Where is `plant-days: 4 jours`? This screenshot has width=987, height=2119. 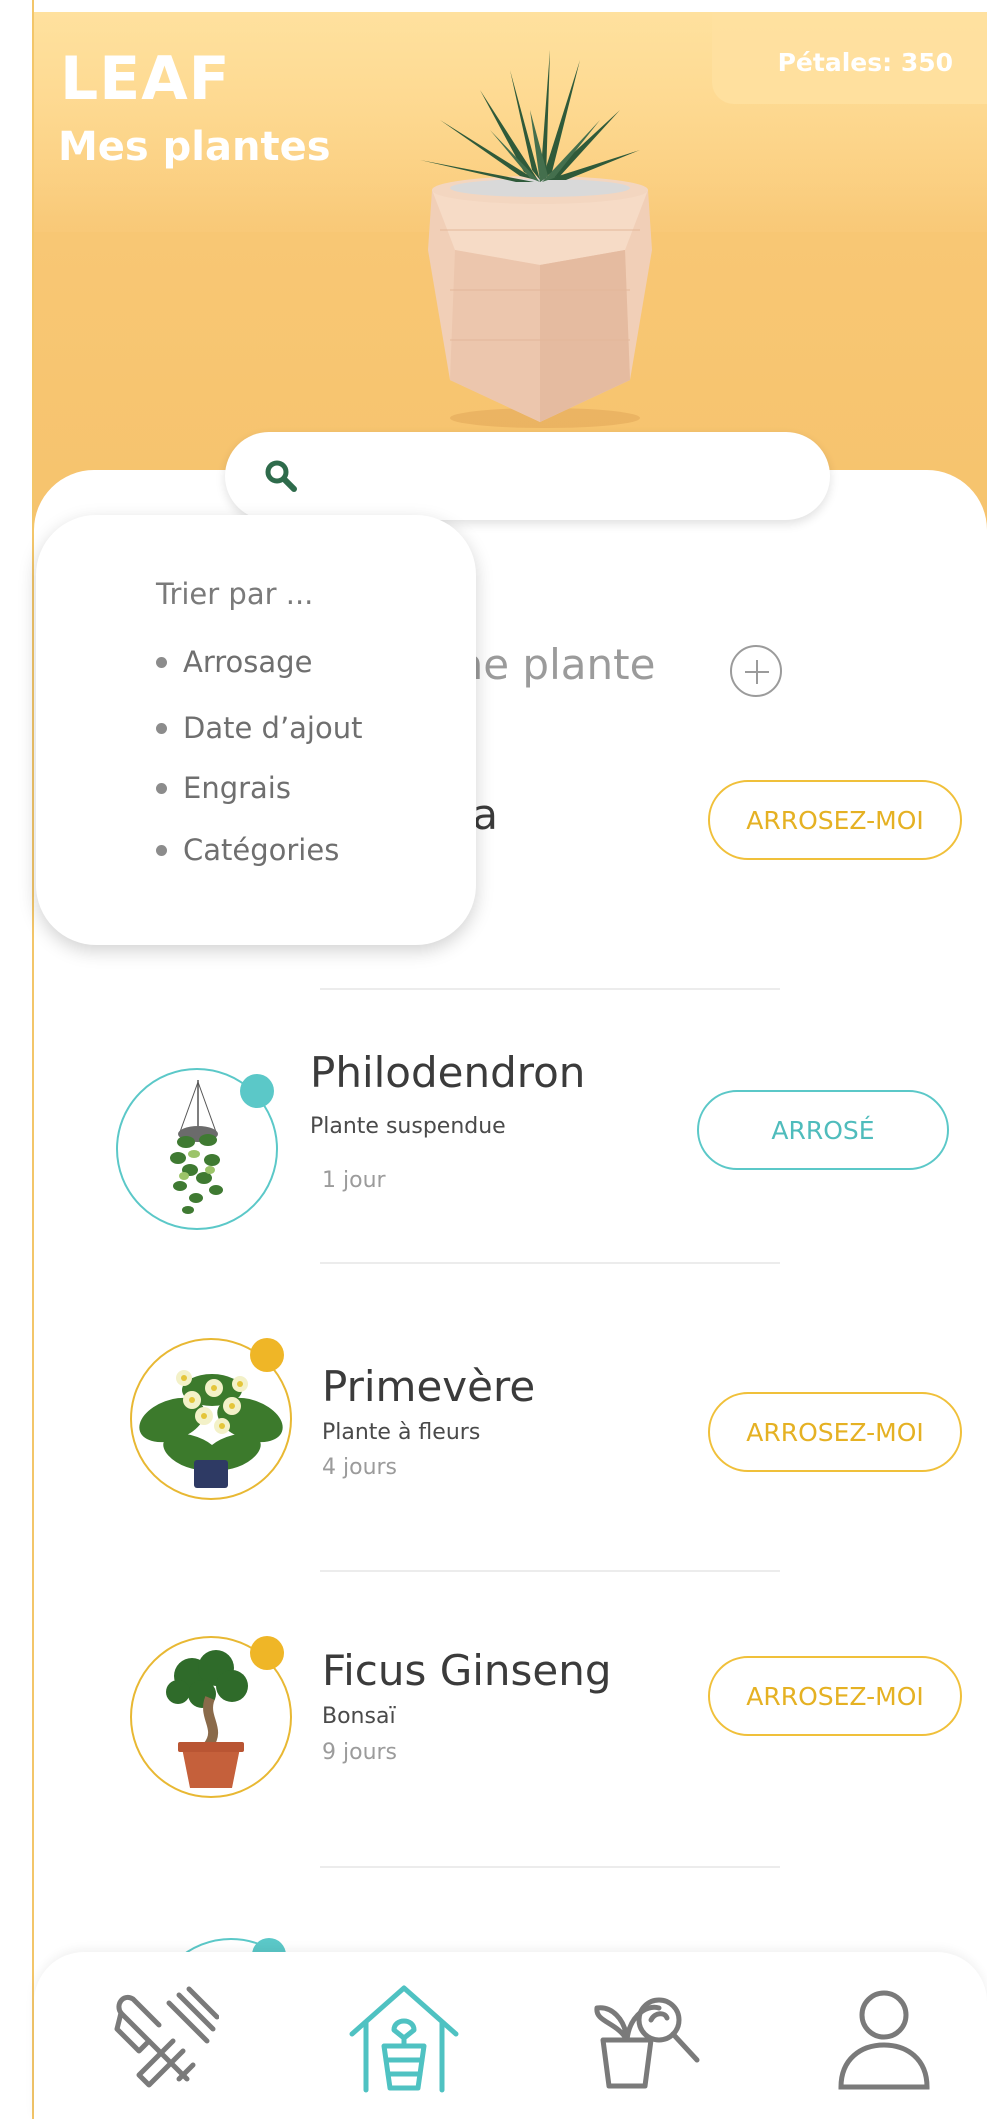 plant-days: 4 jours is located at coordinates (360, 1467).